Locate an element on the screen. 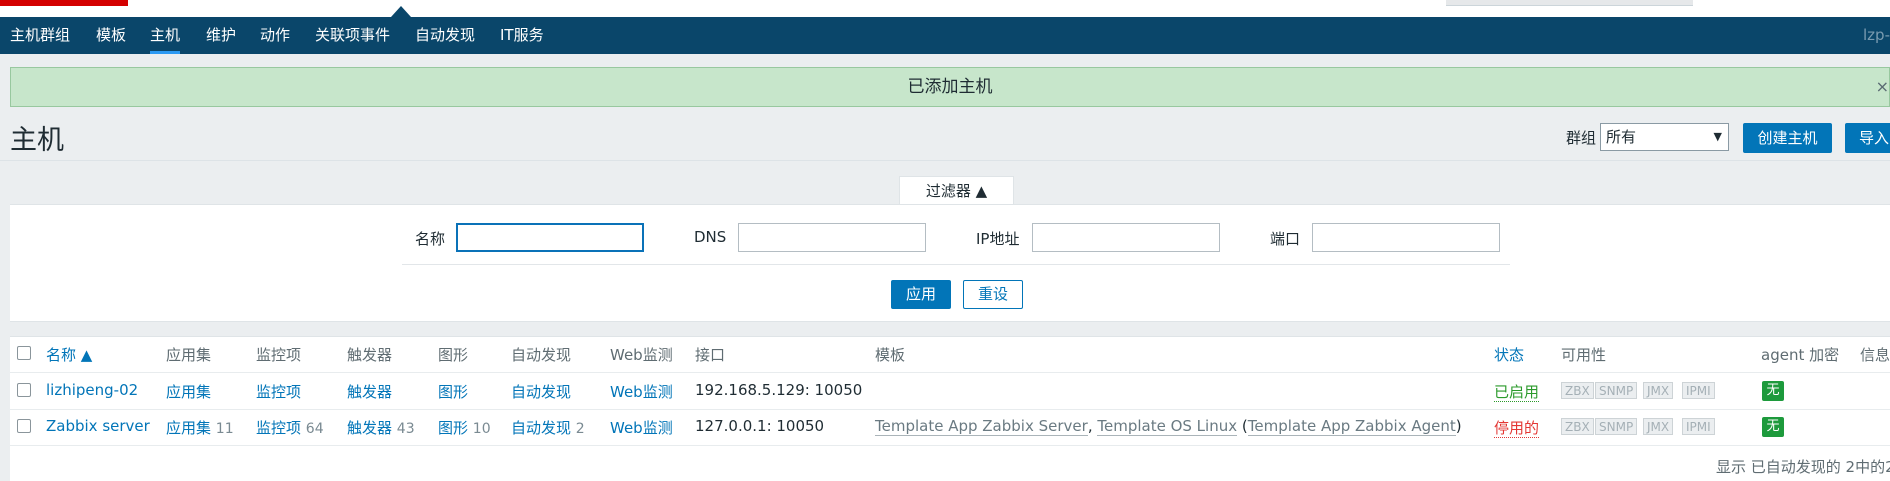 This screenshot has height=481, width=1890. column-header-discovery: 自动发现 is located at coordinates (541, 355).